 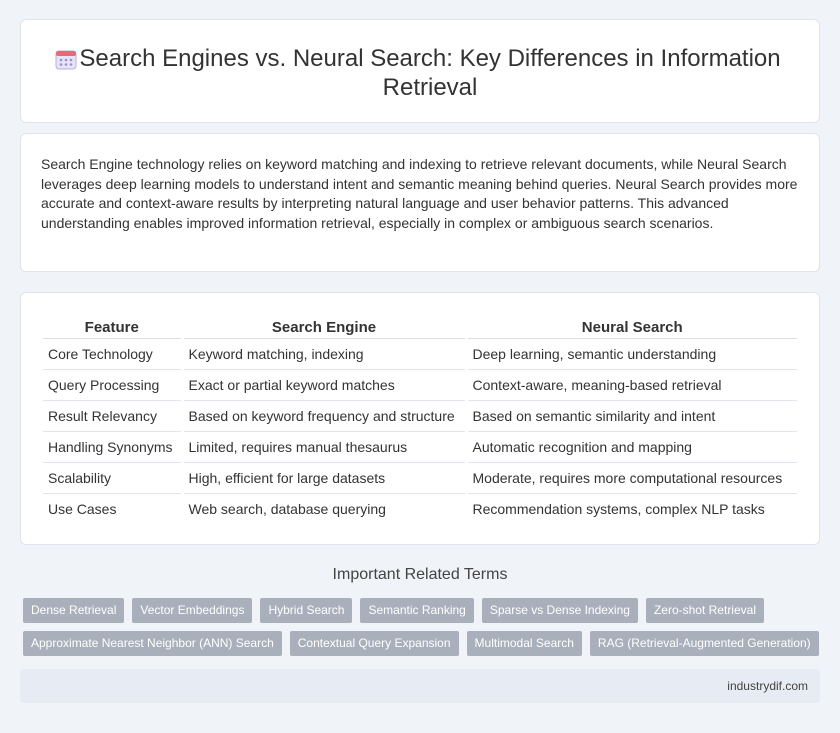 I want to click on feature-cell: Scalability, so click(x=112, y=478).